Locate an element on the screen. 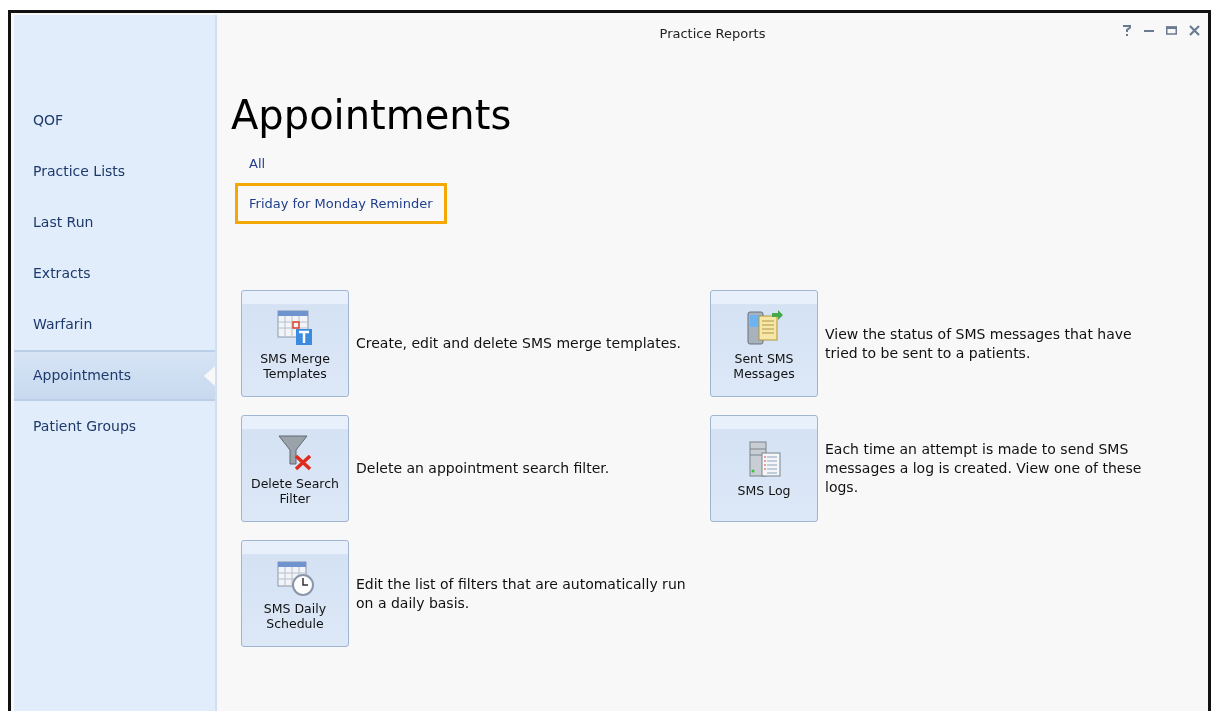  sidebar-item: Last Run is located at coordinates (114, 222).